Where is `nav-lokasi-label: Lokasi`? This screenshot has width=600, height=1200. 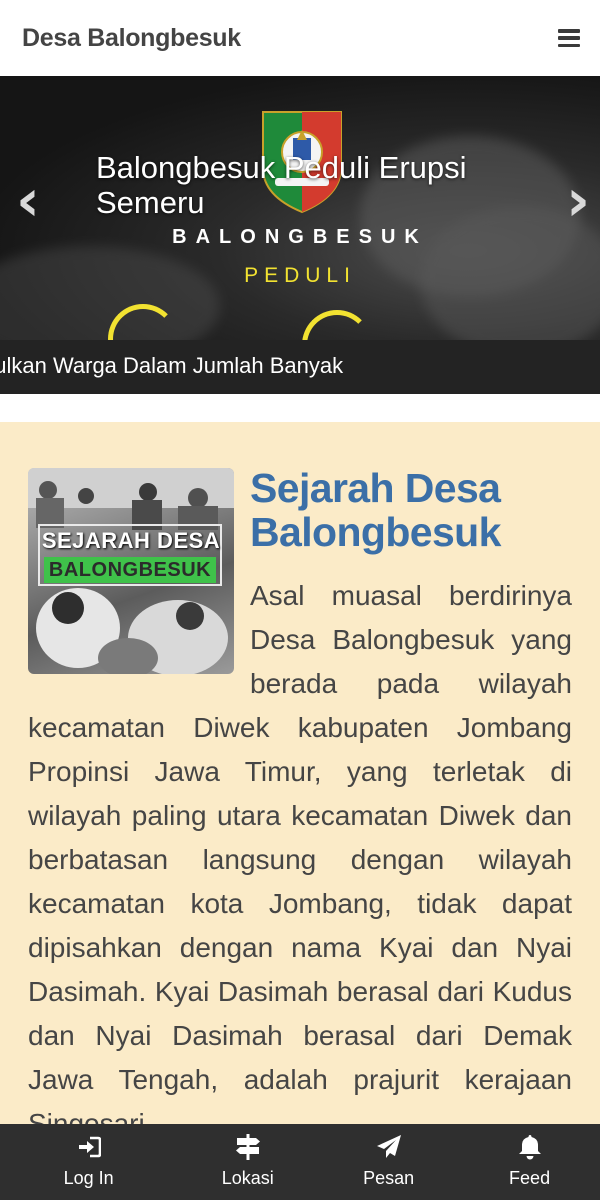 nav-lokasi-label: Lokasi is located at coordinates (247, 1178).